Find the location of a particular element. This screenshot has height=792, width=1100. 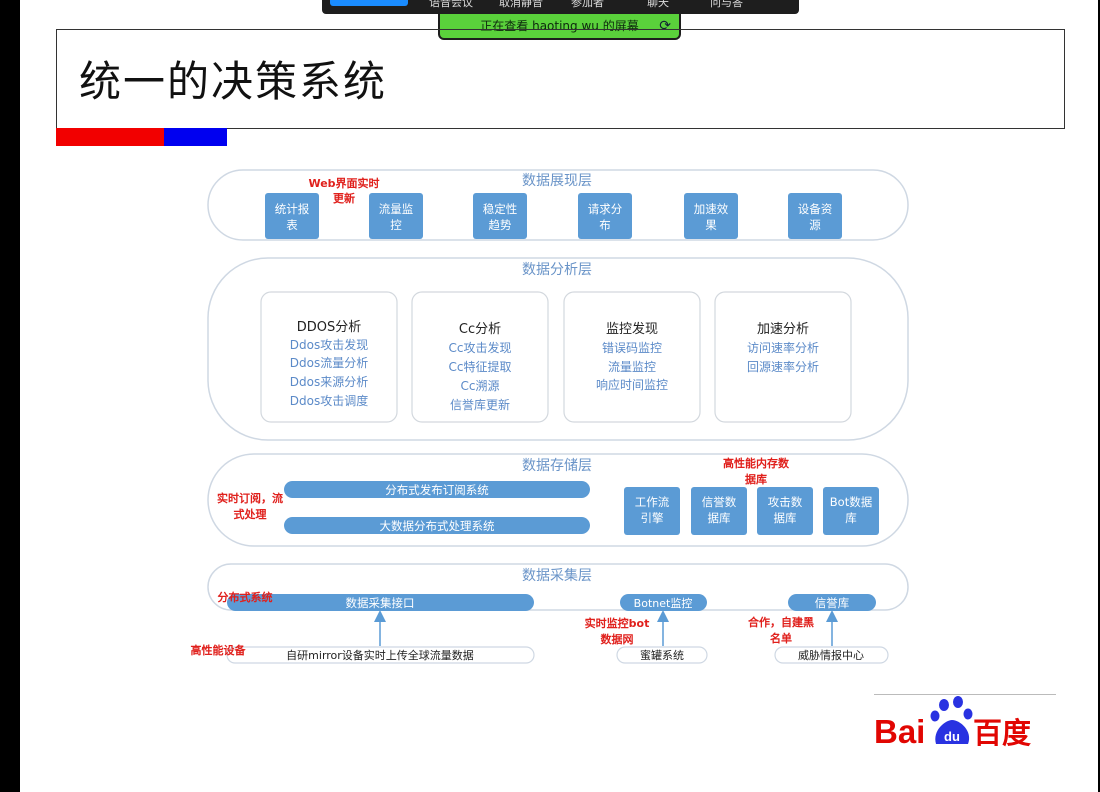

presentation-box: 稳定性 趋势 is located at coordinates (500, 216).